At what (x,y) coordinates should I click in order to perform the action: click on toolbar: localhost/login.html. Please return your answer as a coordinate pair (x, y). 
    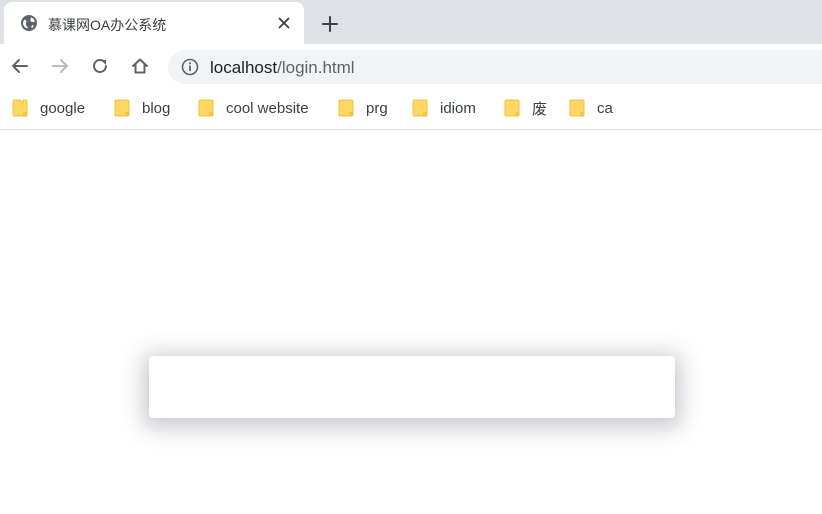
    Looking at the image, I should click on (411, 66).